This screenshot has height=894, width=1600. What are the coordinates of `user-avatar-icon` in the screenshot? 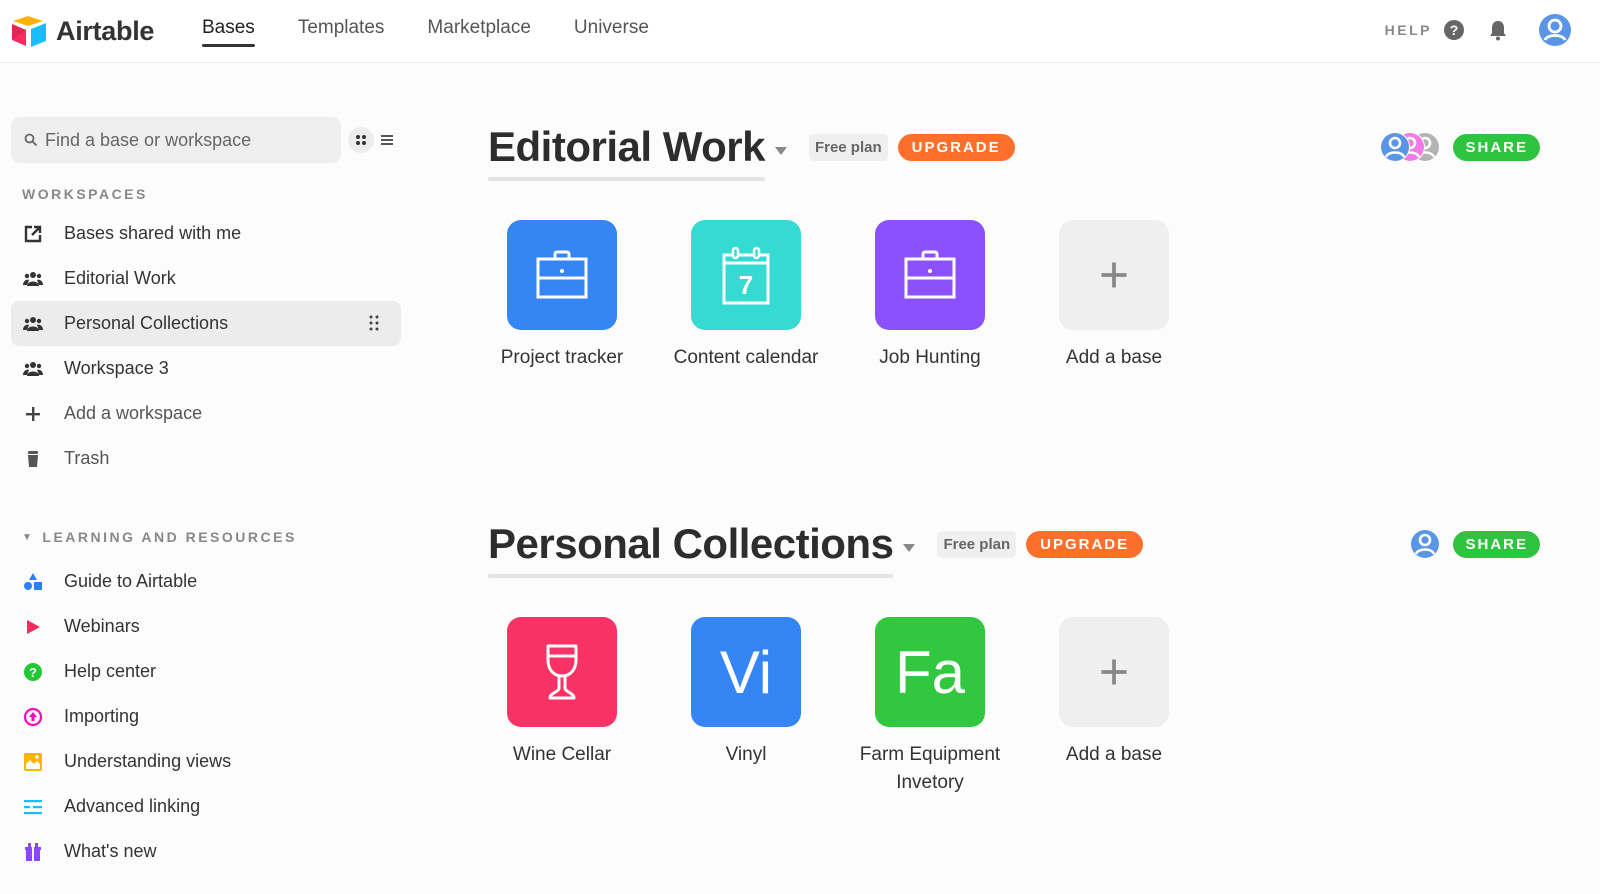 It's located at (1555, 30).